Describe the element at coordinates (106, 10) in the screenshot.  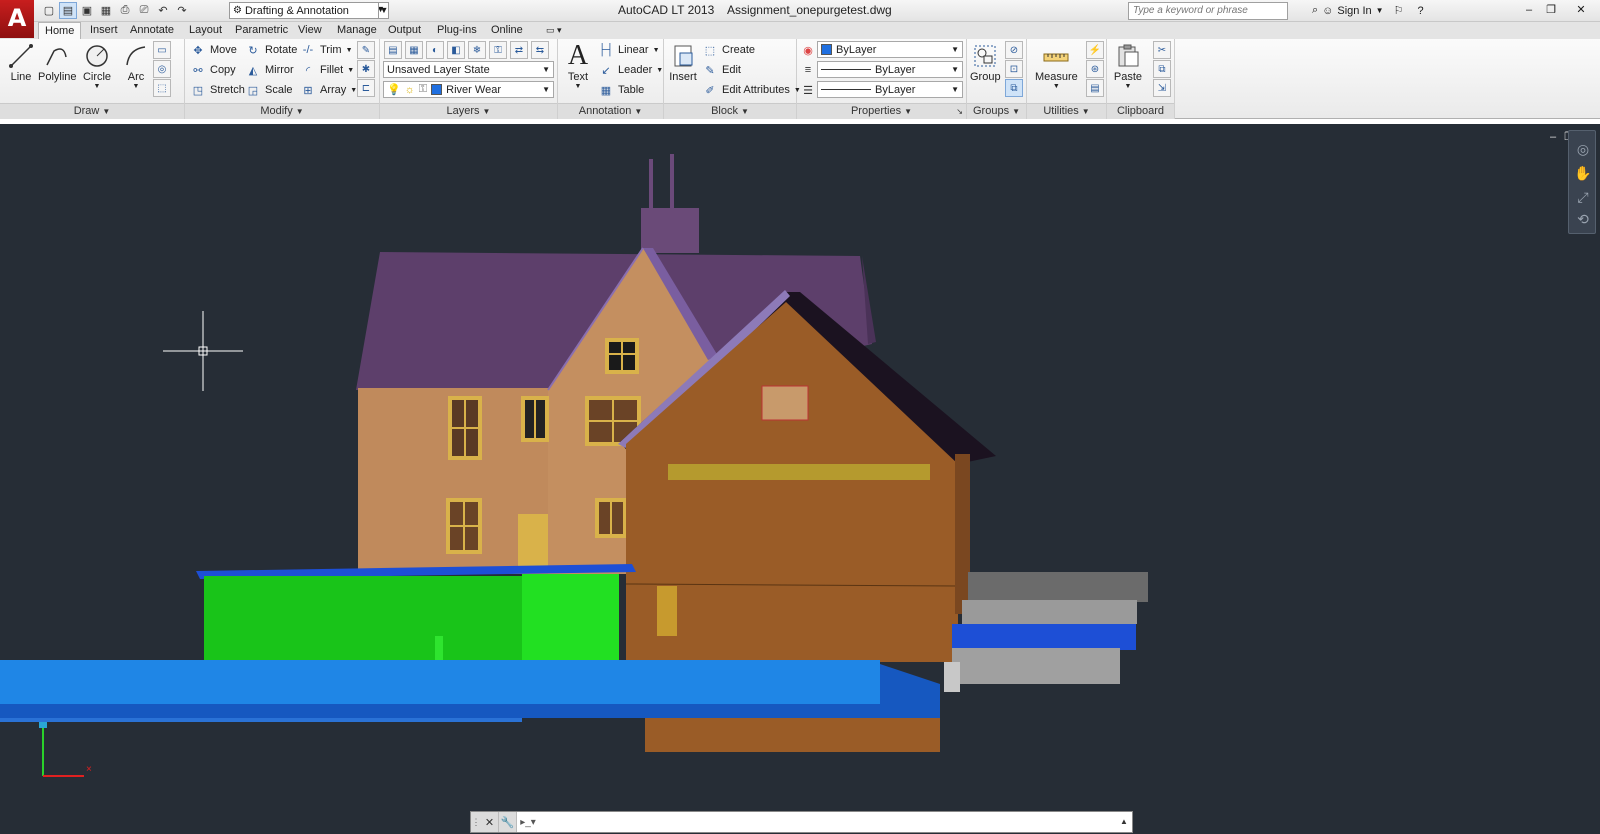
I see `save-as-icon: ▦` at that location.